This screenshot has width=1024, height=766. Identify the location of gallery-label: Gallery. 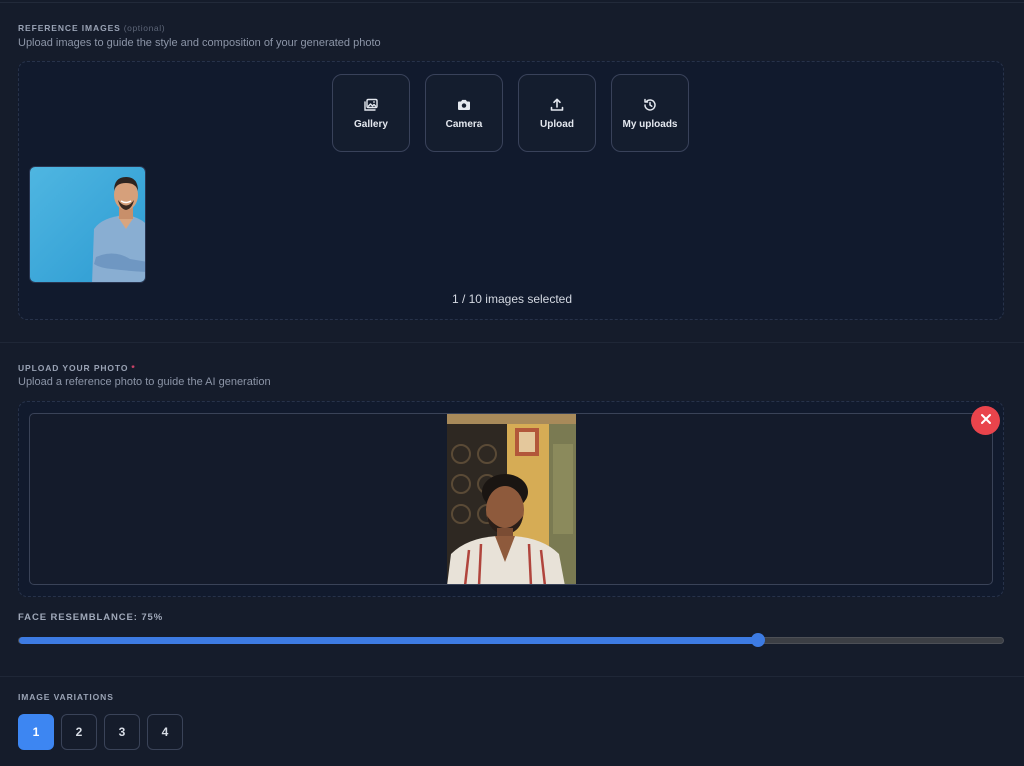
(371, 124).